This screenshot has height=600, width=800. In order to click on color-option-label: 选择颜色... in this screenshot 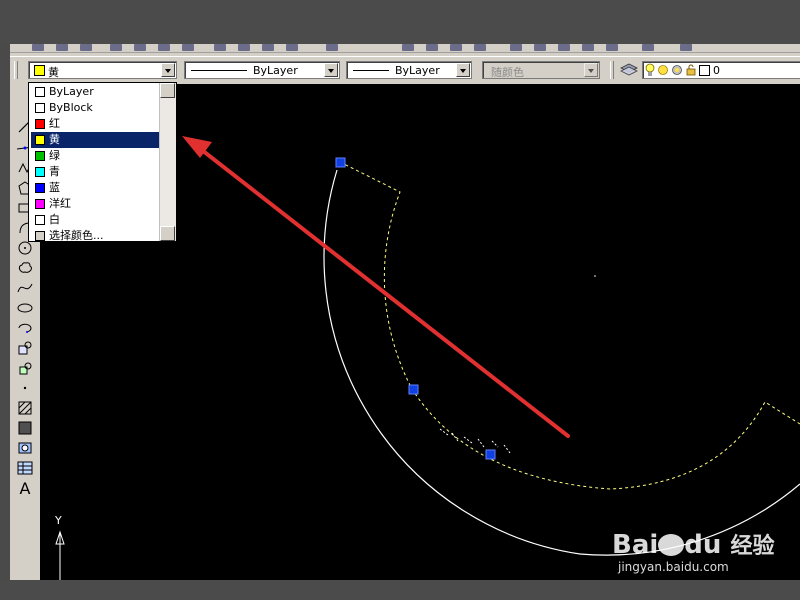, I will do `click(76, 235)`.